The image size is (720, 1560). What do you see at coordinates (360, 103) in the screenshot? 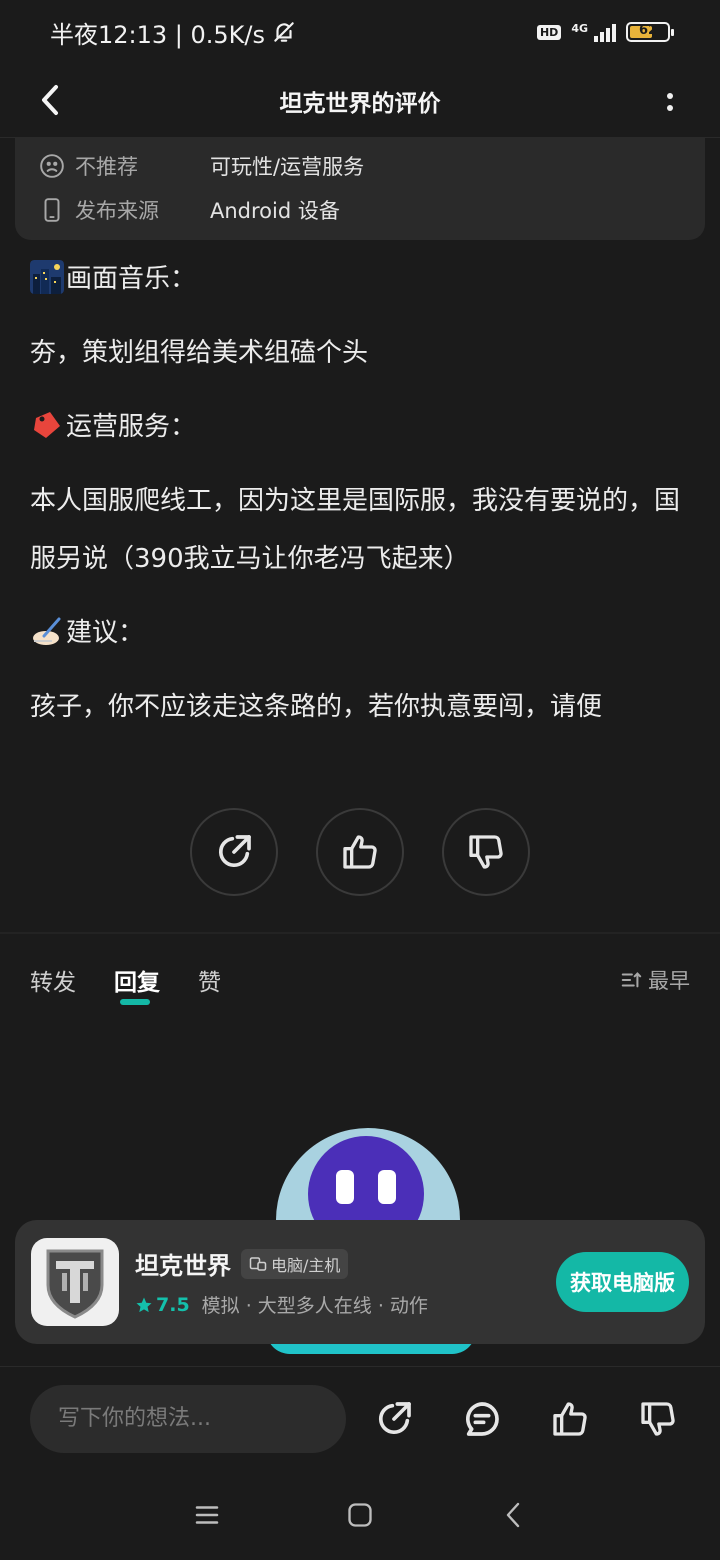
I see `page-title: 坦克世界的评价` at bounding box center [360, 103].